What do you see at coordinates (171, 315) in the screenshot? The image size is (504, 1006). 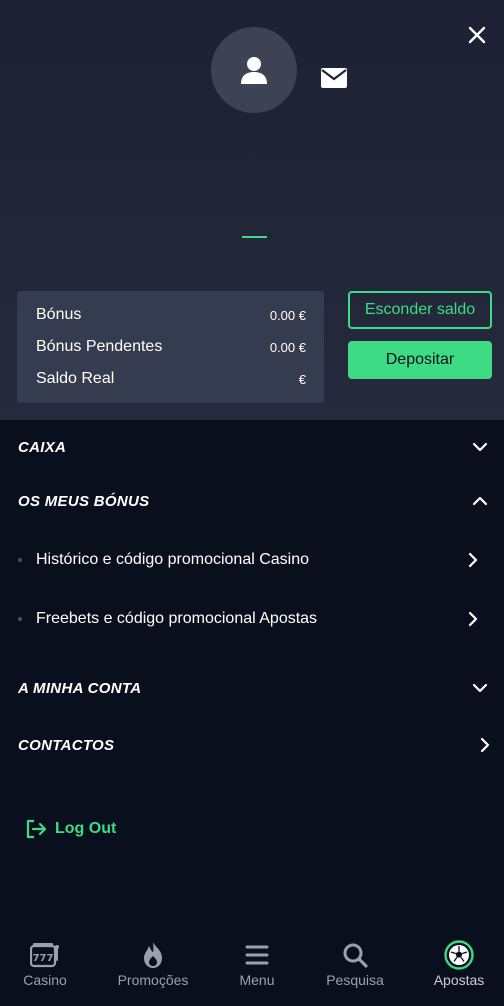 I see `balance-row-bonus: Bónus 0.00 €` at bounding box center [171, 315].